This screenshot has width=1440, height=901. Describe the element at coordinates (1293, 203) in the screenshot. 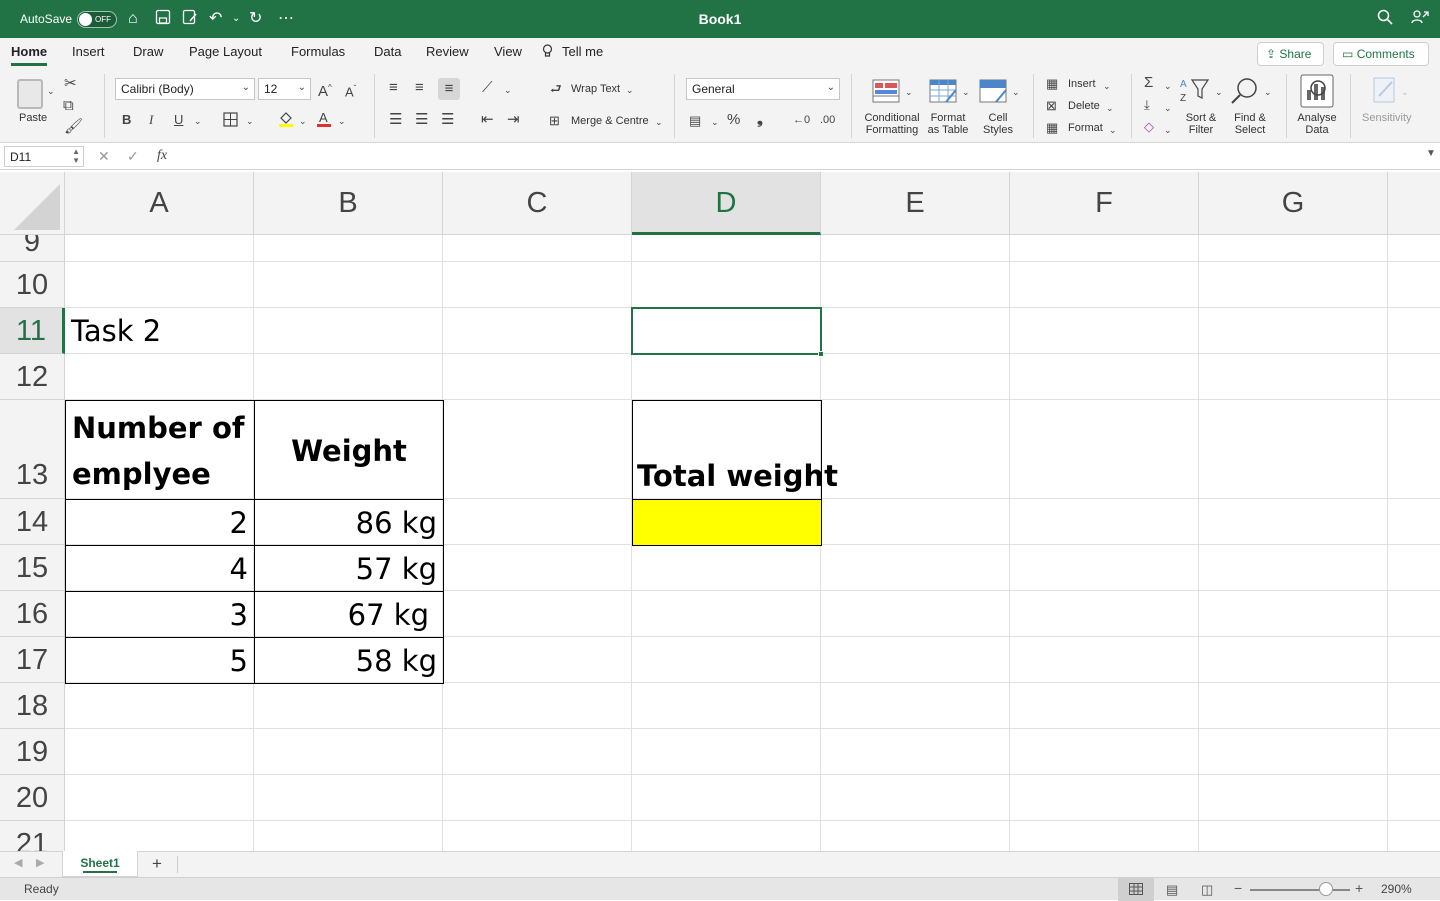

I see `column-header-g: G` at that location.